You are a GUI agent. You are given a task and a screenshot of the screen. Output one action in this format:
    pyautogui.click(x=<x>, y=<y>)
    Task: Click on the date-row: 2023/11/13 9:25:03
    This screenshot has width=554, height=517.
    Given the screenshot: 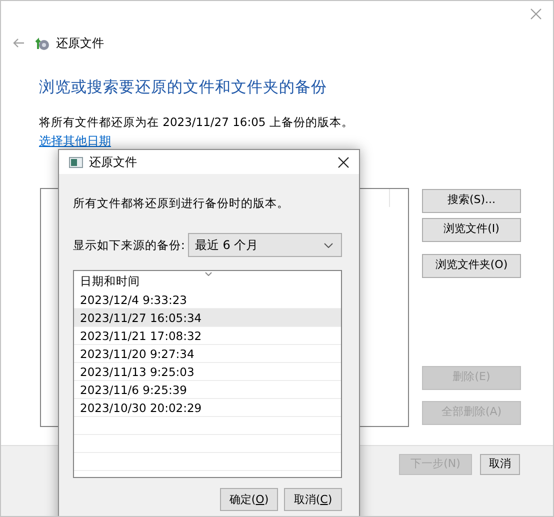 What is the action you would take?
    pyautogui.click(x=207, y=372)
    